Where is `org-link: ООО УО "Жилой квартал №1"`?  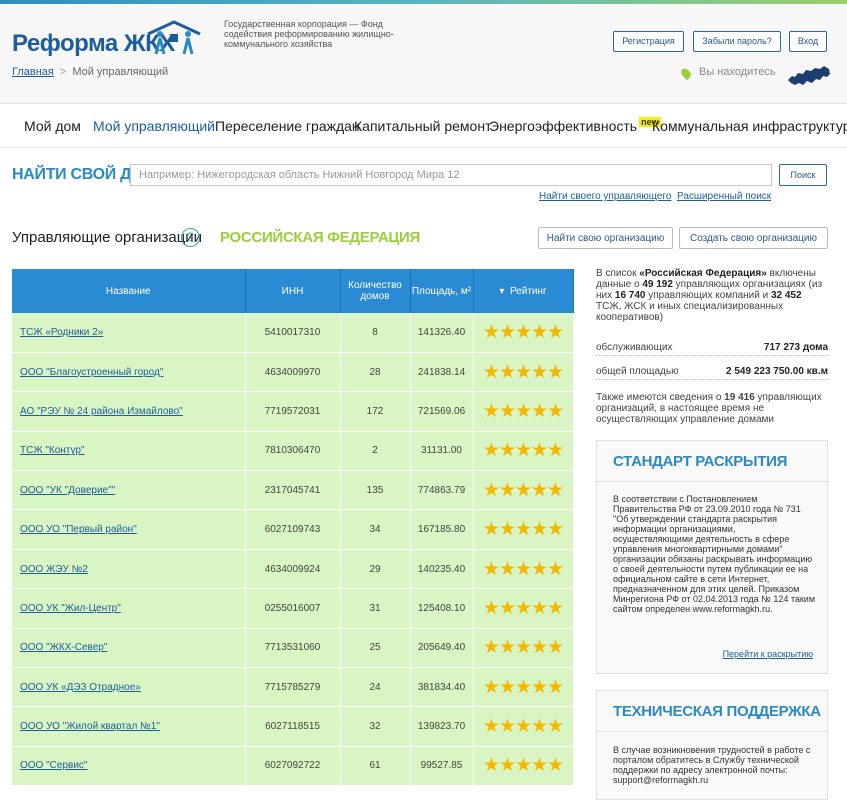
org-link: ООО УО "Жилой квартал №1" is located at coordinates (90, 726).